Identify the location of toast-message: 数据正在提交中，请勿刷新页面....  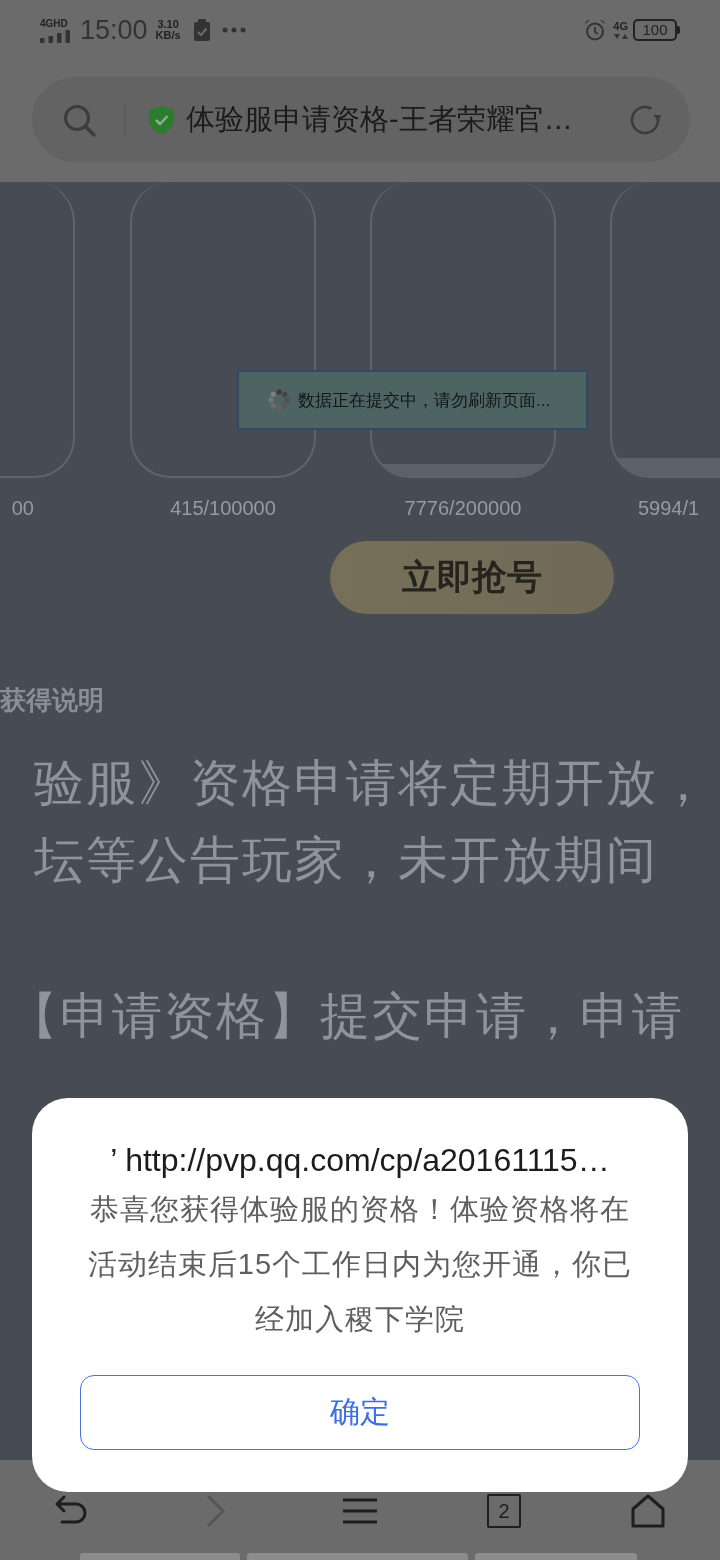
(424, 400).